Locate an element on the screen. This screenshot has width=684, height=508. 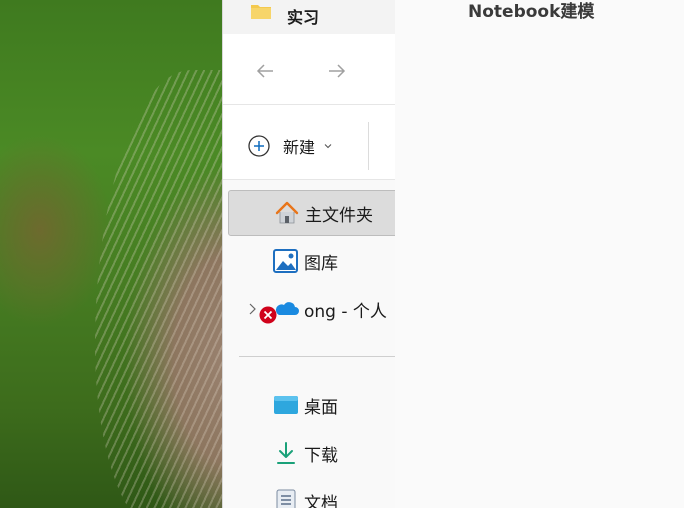
forward-button is located at coordinates (337, 71).